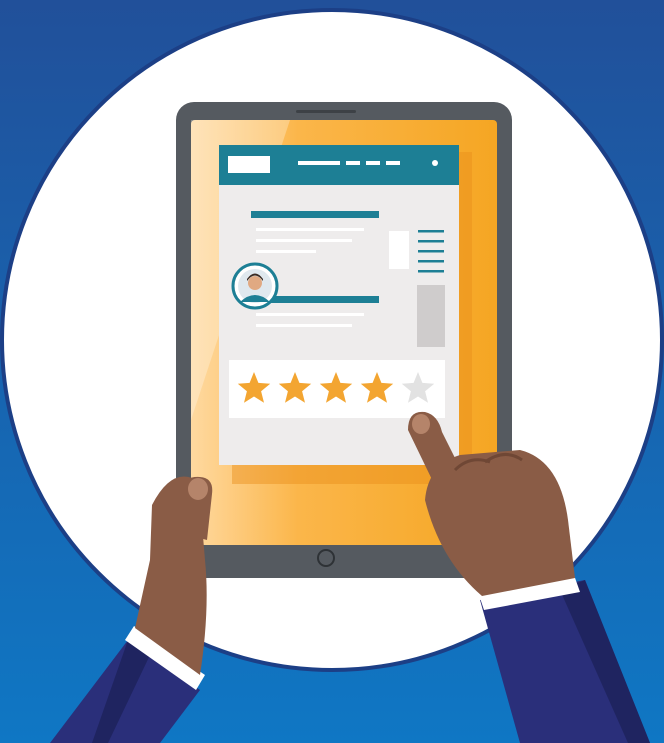  What do you see at coordinates (435, 163) in the screenshot?
I see `header-dot` at bounding box center [435, 163].